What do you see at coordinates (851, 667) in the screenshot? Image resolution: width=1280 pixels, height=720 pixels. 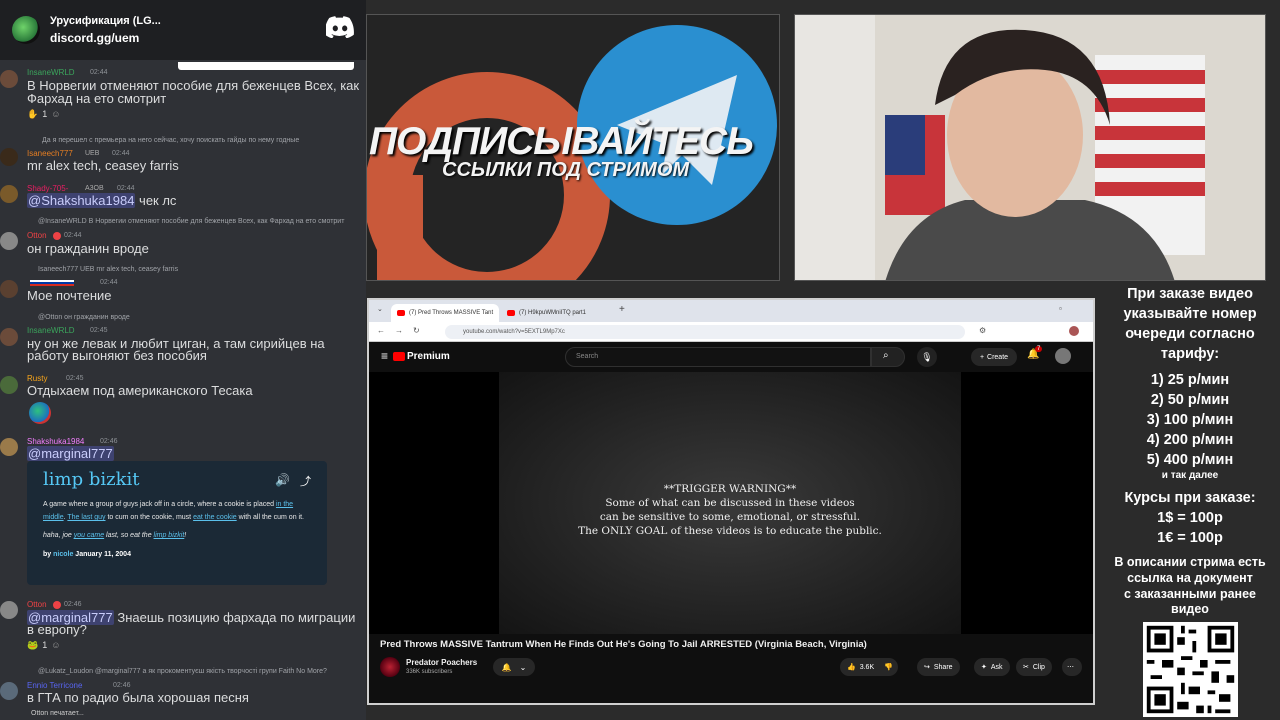 I see `thumbs-up-icon: 👍` at bounding box center [851, 667].